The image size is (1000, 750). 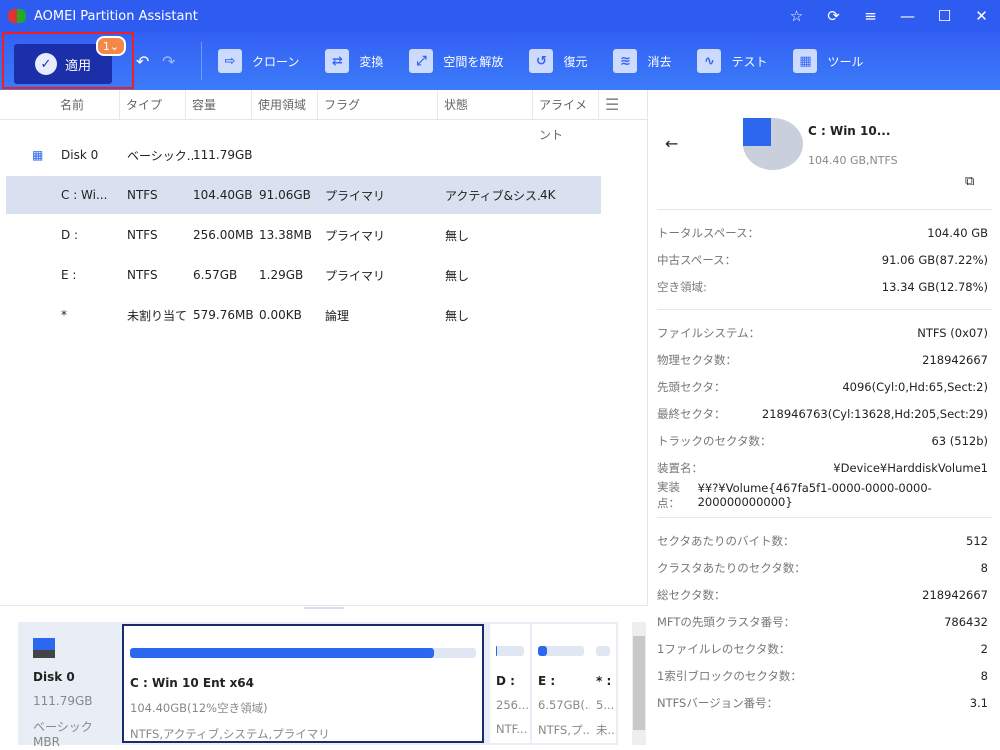 I want to click on partition-flags: NTFS,アクティブ,システム,プライマリ, so click(x=230, y=734).